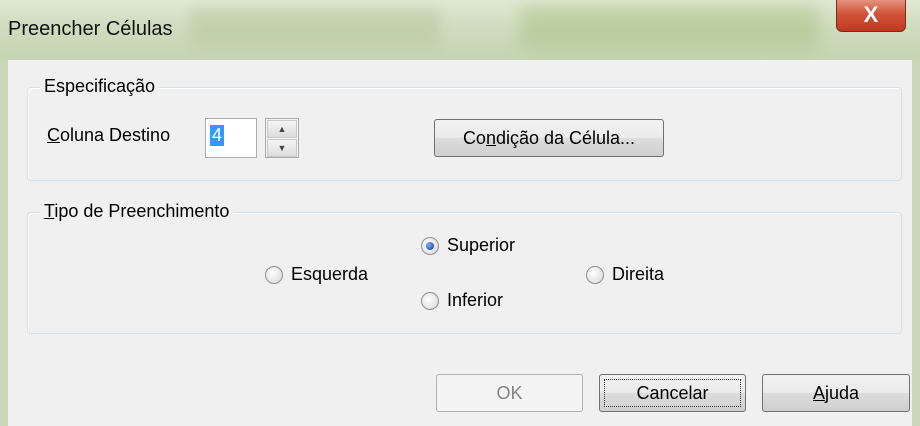 The width and height of the screenshot is (920, 426). What do you see at coordinates (916, 243) in the screenshot?
I see `window-frame-right` at bounding box center [916, 243].